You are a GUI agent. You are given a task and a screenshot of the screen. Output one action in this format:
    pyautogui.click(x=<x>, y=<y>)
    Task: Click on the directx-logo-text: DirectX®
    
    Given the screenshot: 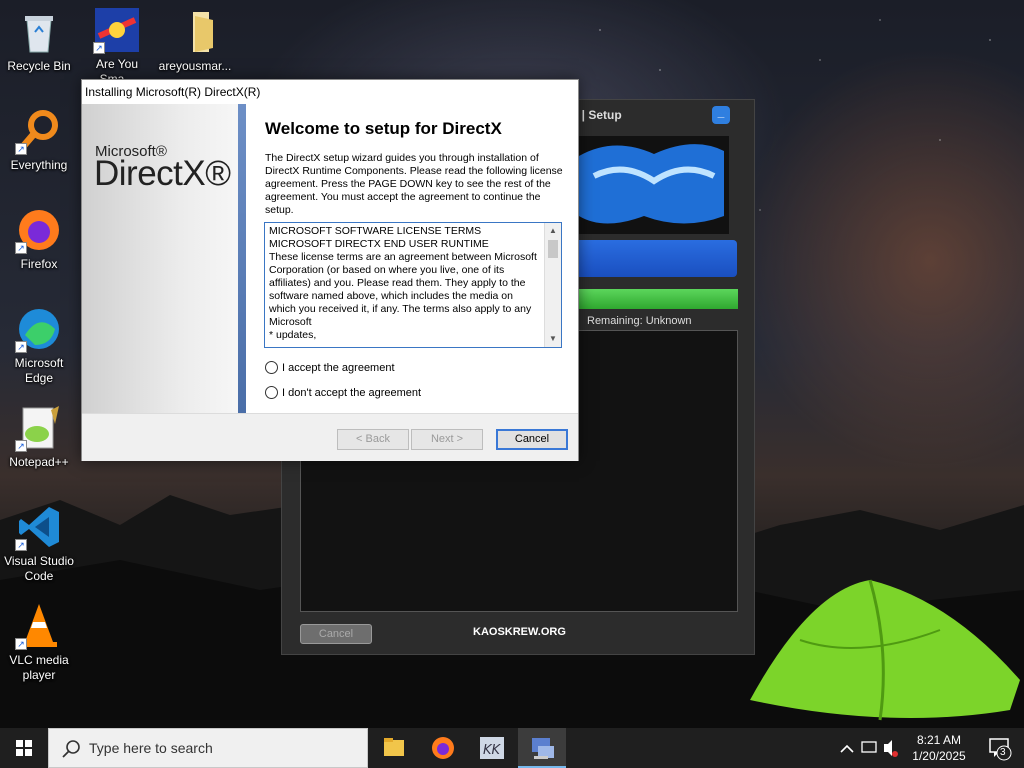 What is the action you would take?
    pyautogui.click(x=162, y=173)
    